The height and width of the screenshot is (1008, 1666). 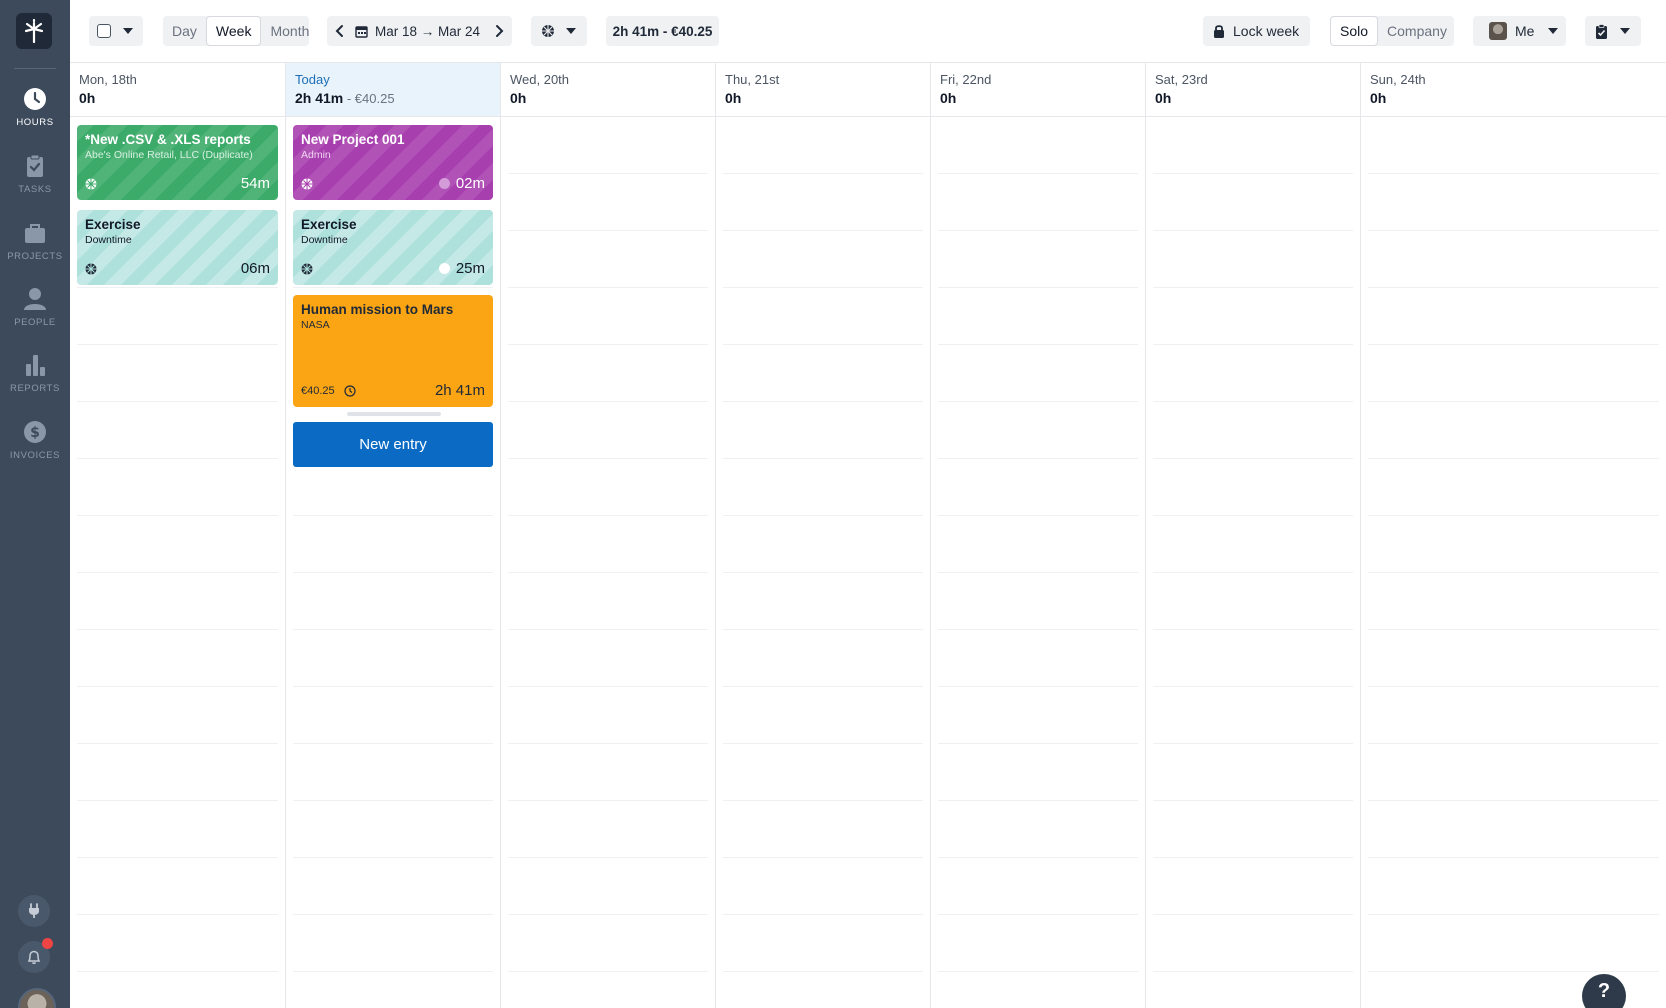 I want to click on day-name: Sun, 24th, so click(x=1398, y=79).